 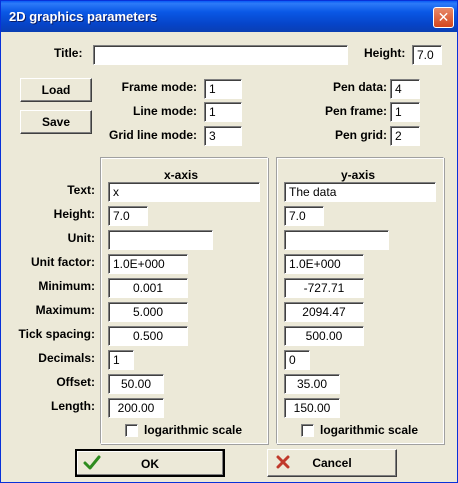 I want to click on y-tick-spacing-field: 500.00, so click(x=324, y=336).